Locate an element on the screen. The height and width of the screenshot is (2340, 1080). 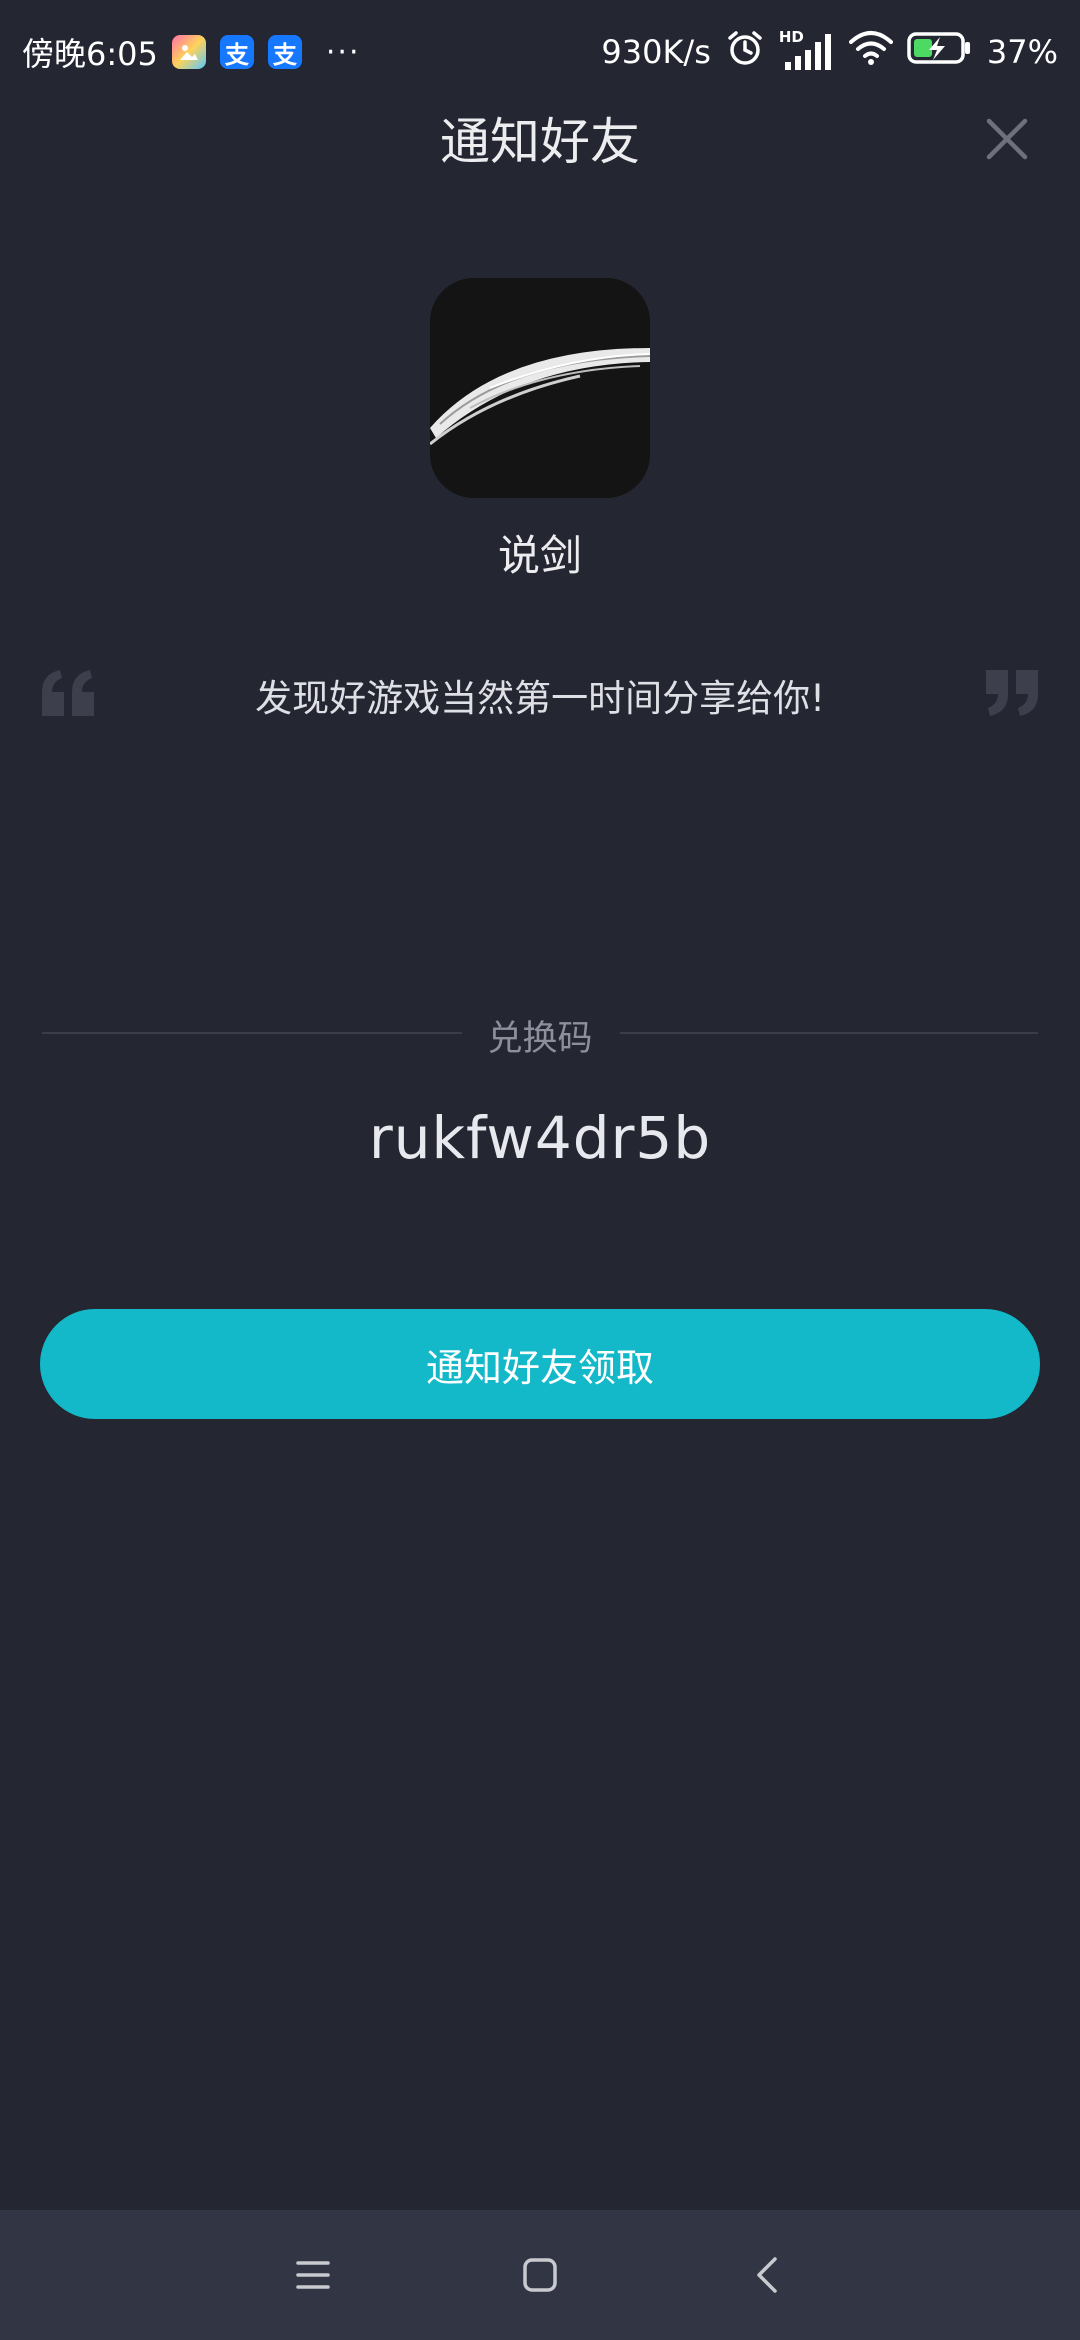
status-time: 傍晚6:05 is located at coordinates (90, 54).